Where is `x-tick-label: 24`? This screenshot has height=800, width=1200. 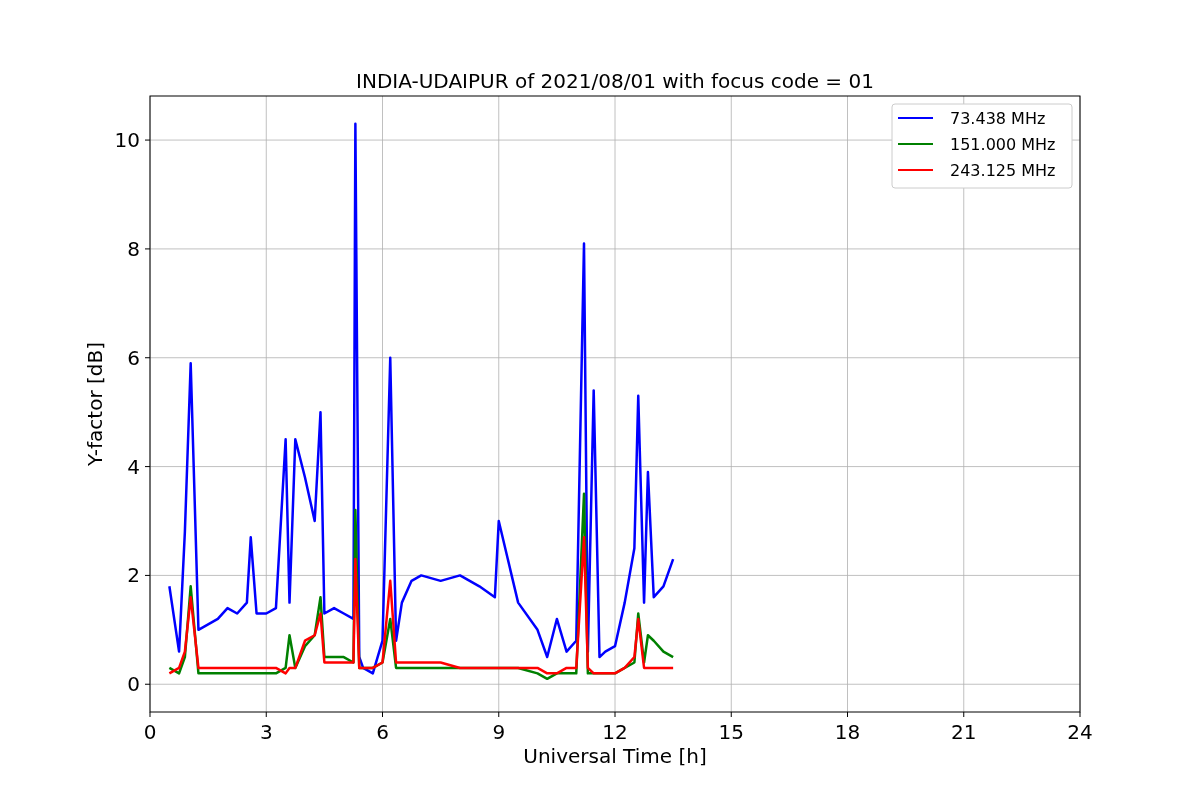
x-tick-label: 24 is located at coordinates (1080, 732).